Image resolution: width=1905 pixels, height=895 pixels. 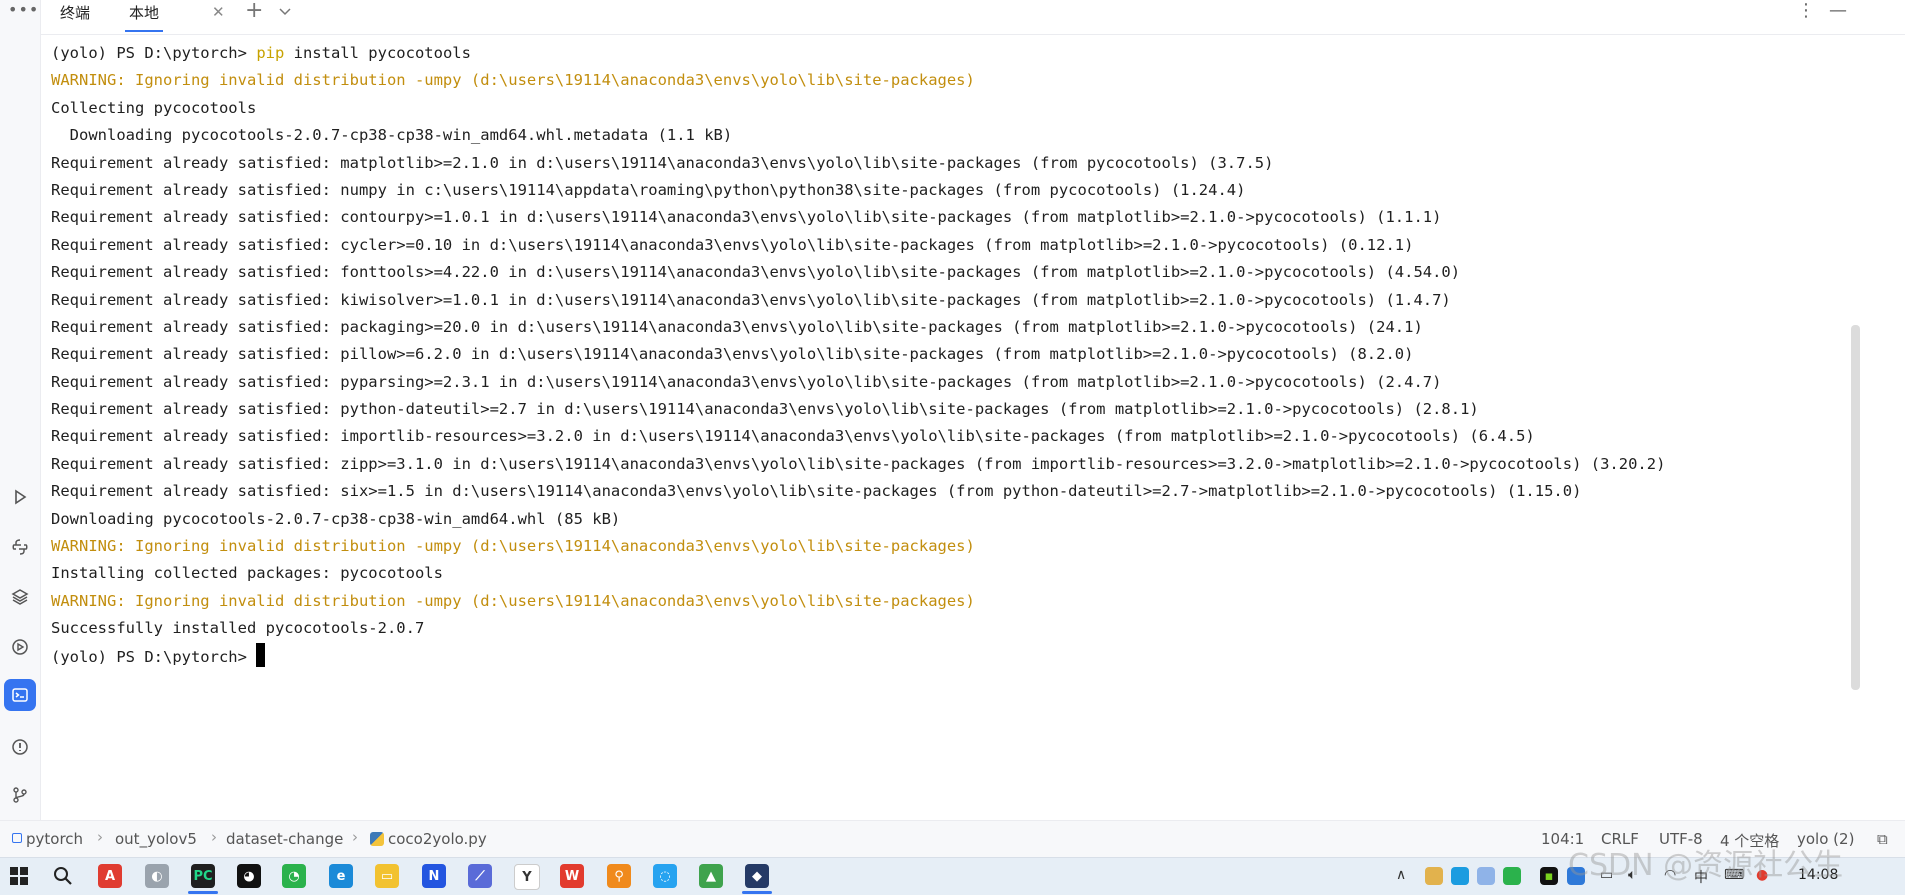 I want to click on terminal-line: (yolo) PS D:\pytorch>, so click(x=951, y=656).